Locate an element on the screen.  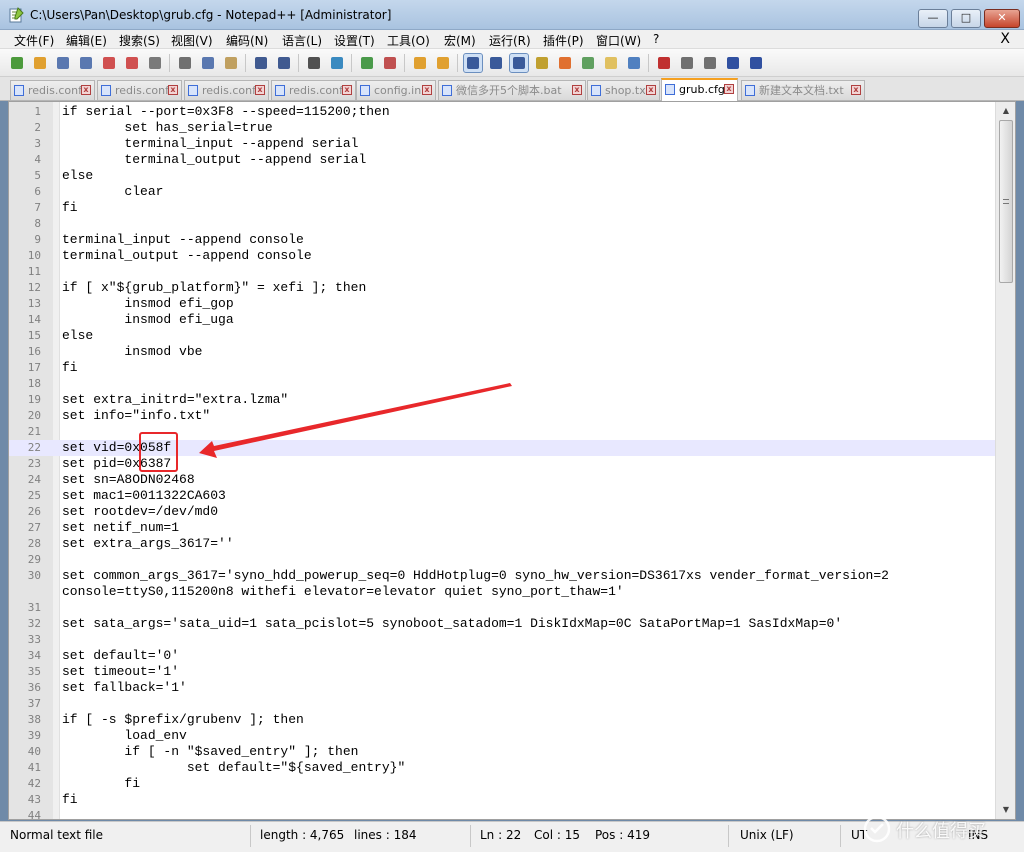
user-language-icon is located at coordinates (542, 63).